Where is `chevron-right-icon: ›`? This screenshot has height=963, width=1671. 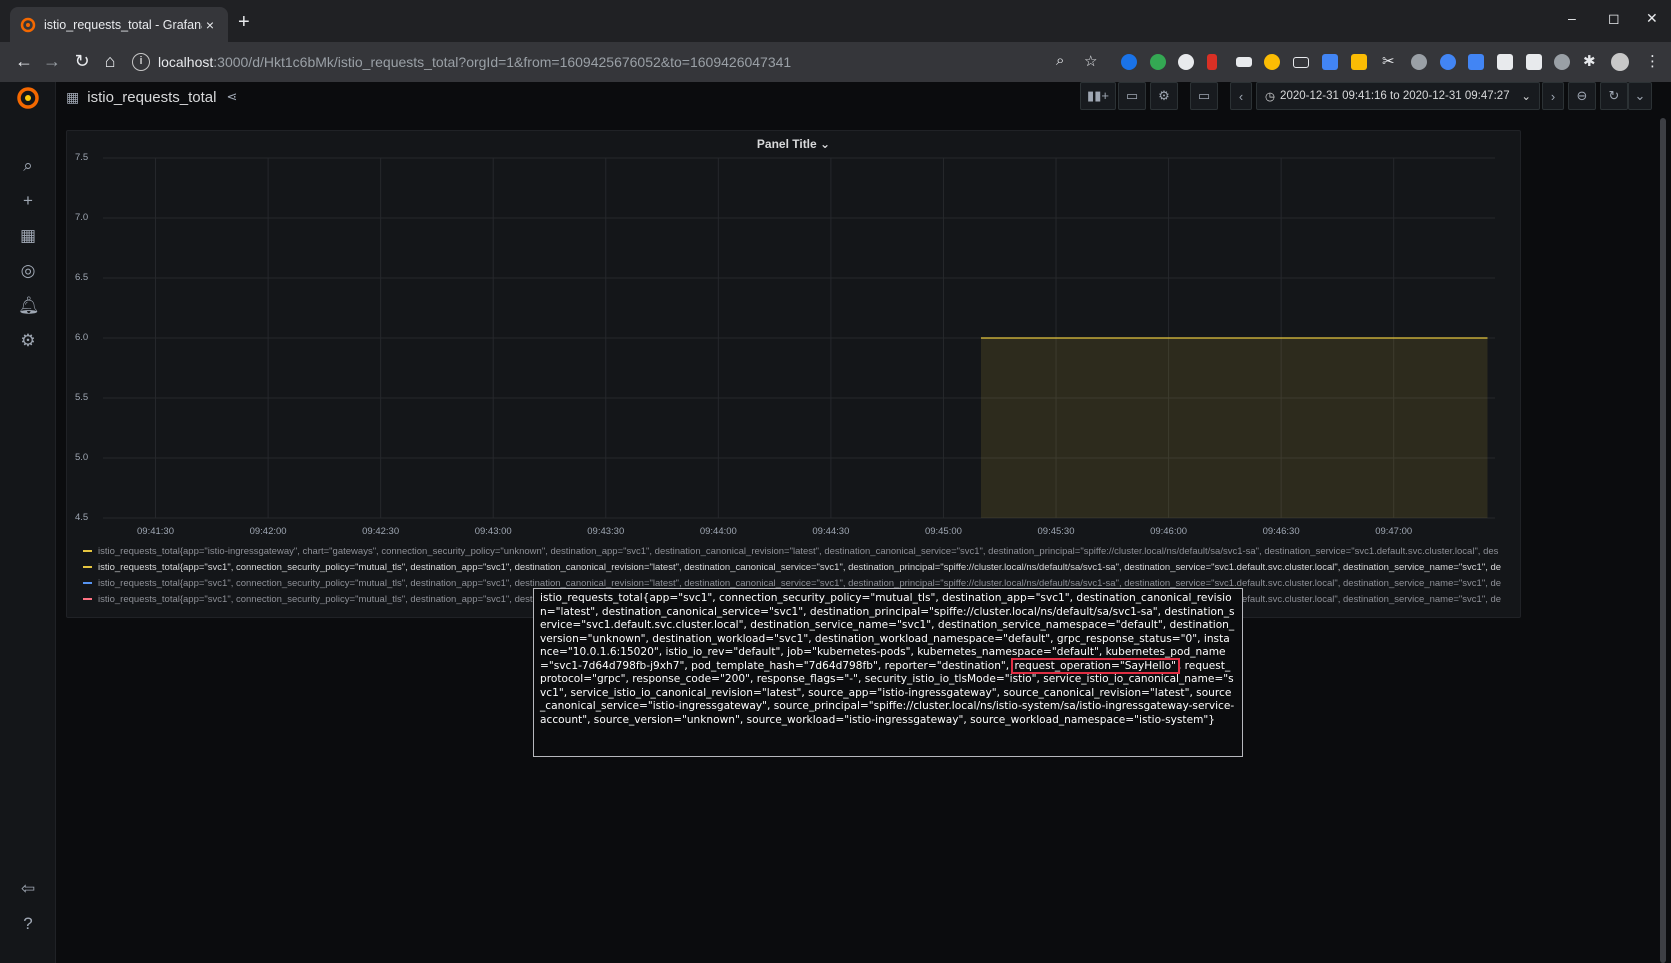
chevron-right-icon: › is located at coordinates (1553, 96).